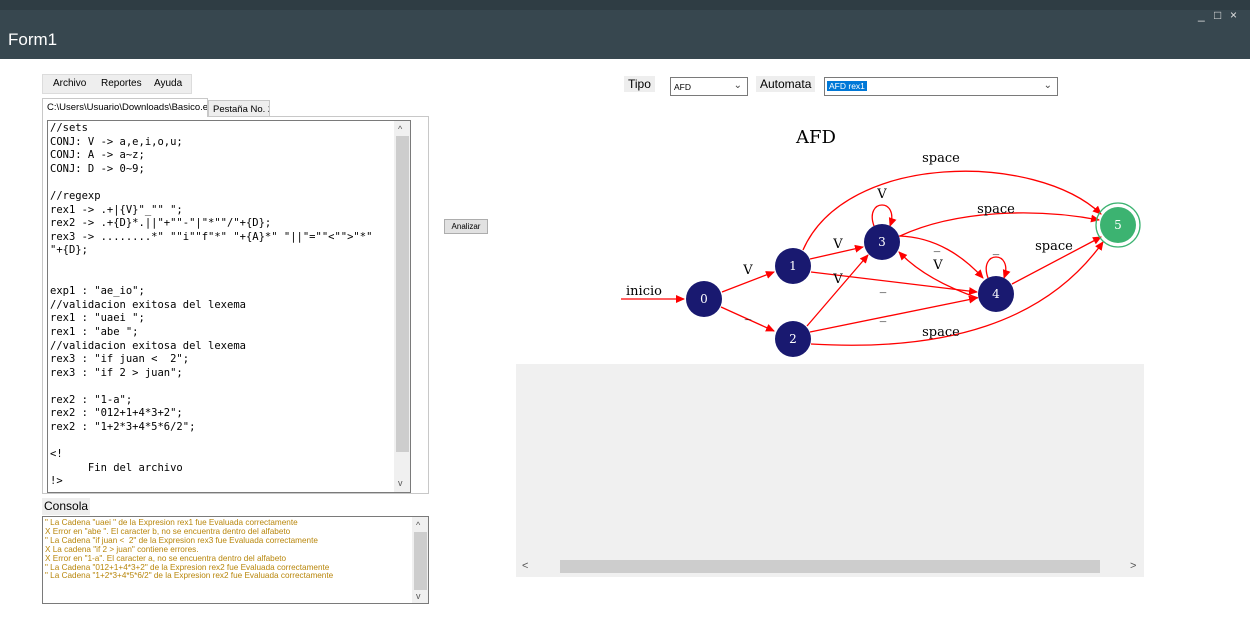 This screenshot has width=1250, height=637. What do you see at coordinates (116, 372) in the screenshot?
I see `code-line: rex3 : "if 2 > juan";` at bounding box center [116, 372].